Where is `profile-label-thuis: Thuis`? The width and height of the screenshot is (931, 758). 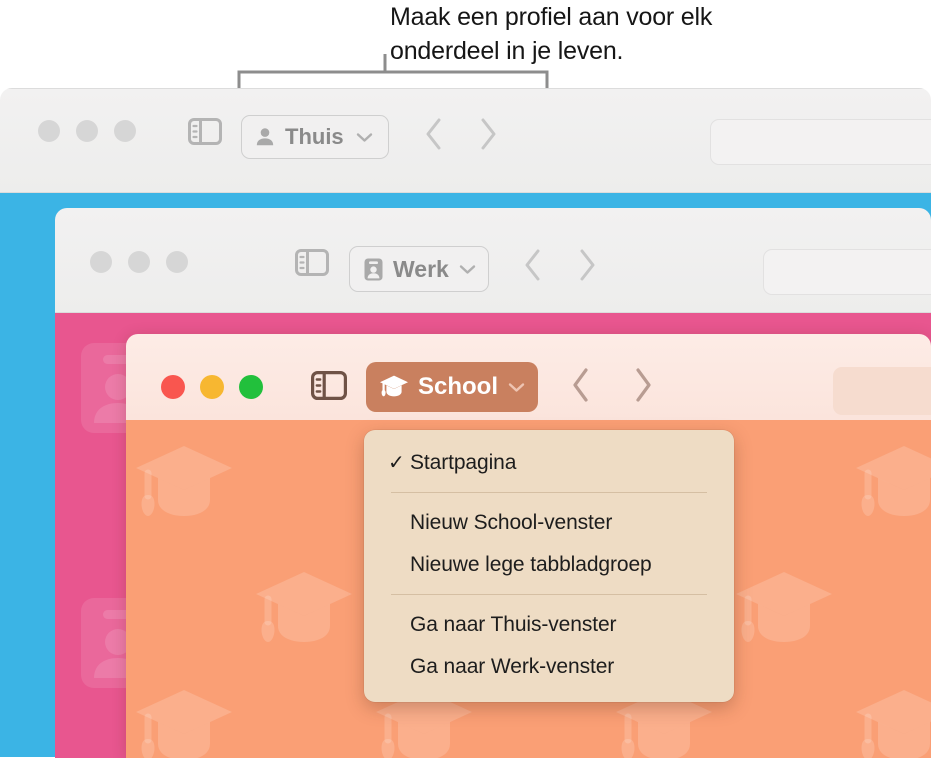 profile-label-thuis: Thuis is located at coordinates (314, 136).